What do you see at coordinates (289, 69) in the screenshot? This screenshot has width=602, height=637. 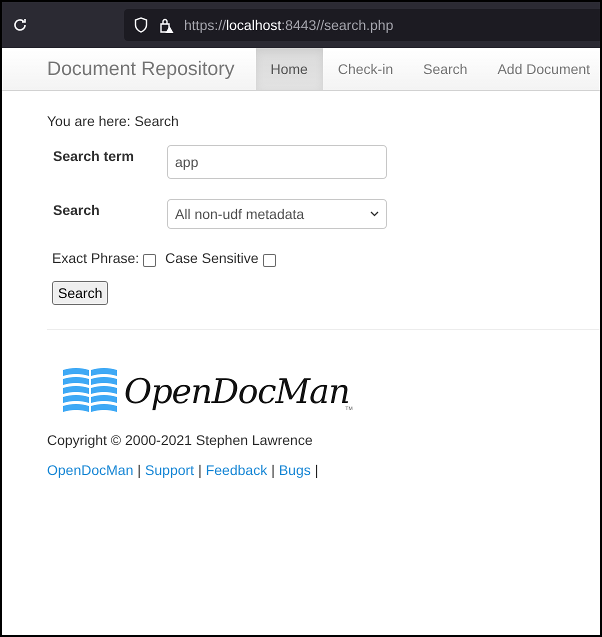 I see `nav-tab: Home` at bounding box center [289, 69].